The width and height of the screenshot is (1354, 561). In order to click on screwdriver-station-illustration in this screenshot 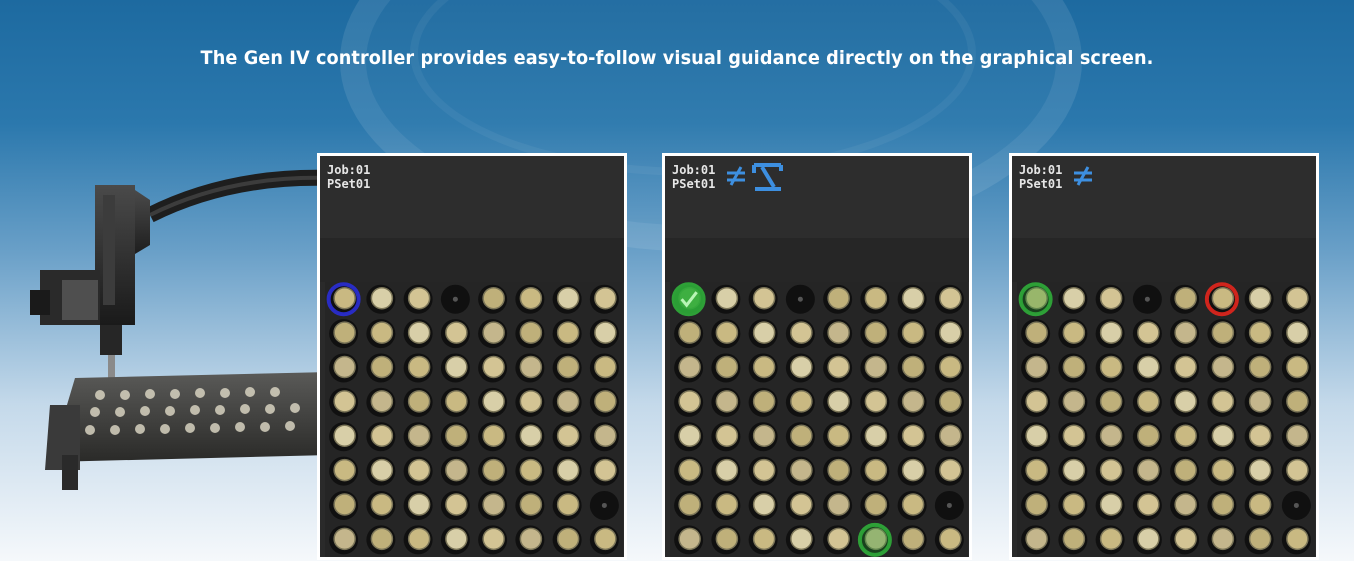, I will do `click(180, 329)`.